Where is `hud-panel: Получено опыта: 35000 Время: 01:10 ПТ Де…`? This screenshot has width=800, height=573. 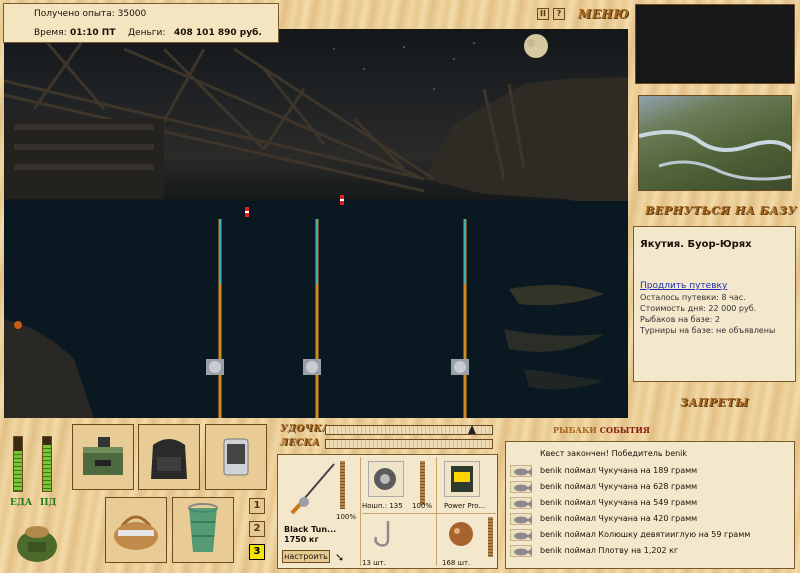
hud-panel: Получено опыта: 35000 Время: 01:10 ПТ Де… is located at coordinates (141, 23).